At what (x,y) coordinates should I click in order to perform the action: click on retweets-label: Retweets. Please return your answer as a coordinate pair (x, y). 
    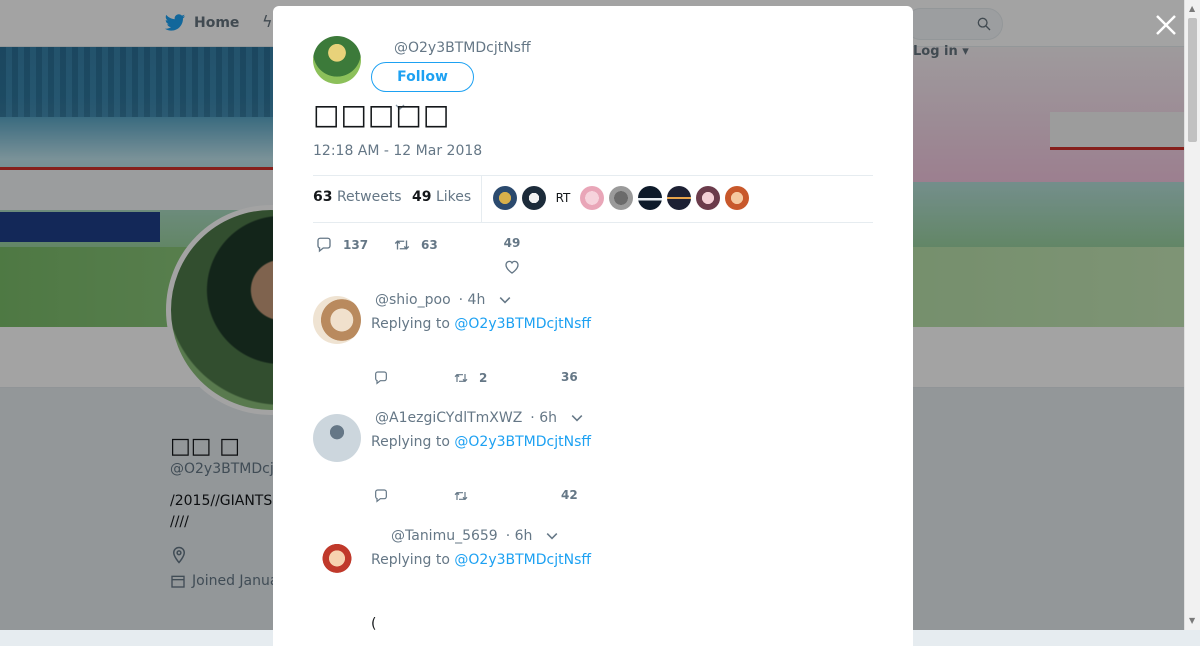
    Looking at the image, I should click on (369, 197).